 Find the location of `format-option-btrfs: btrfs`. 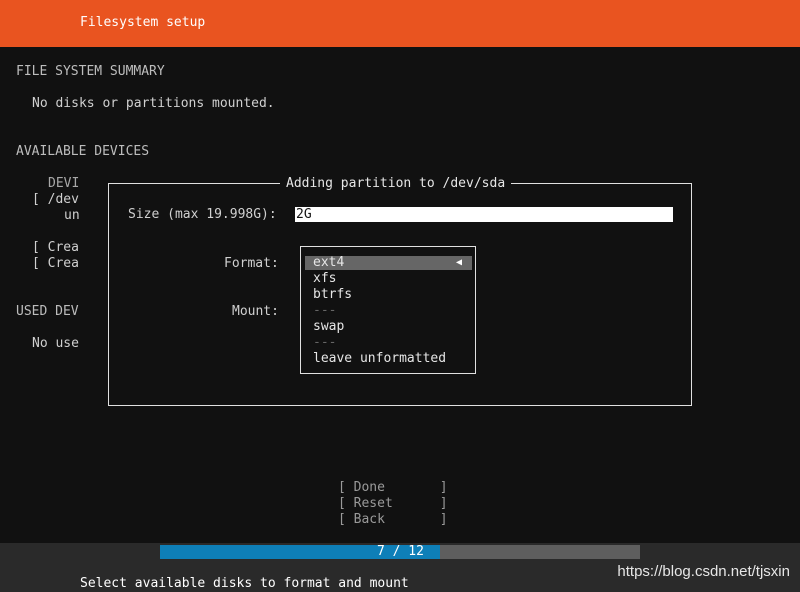

format-option-btrfs: btrfs is located at coordinates (332, 295).